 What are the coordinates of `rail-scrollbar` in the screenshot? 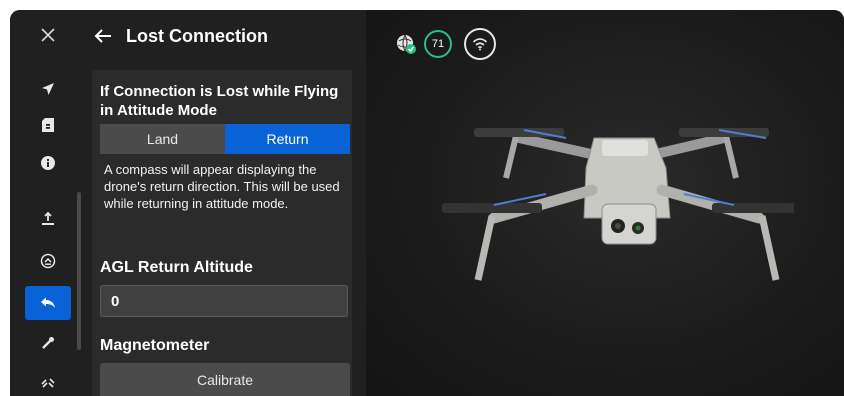 It's located at (79, 271).